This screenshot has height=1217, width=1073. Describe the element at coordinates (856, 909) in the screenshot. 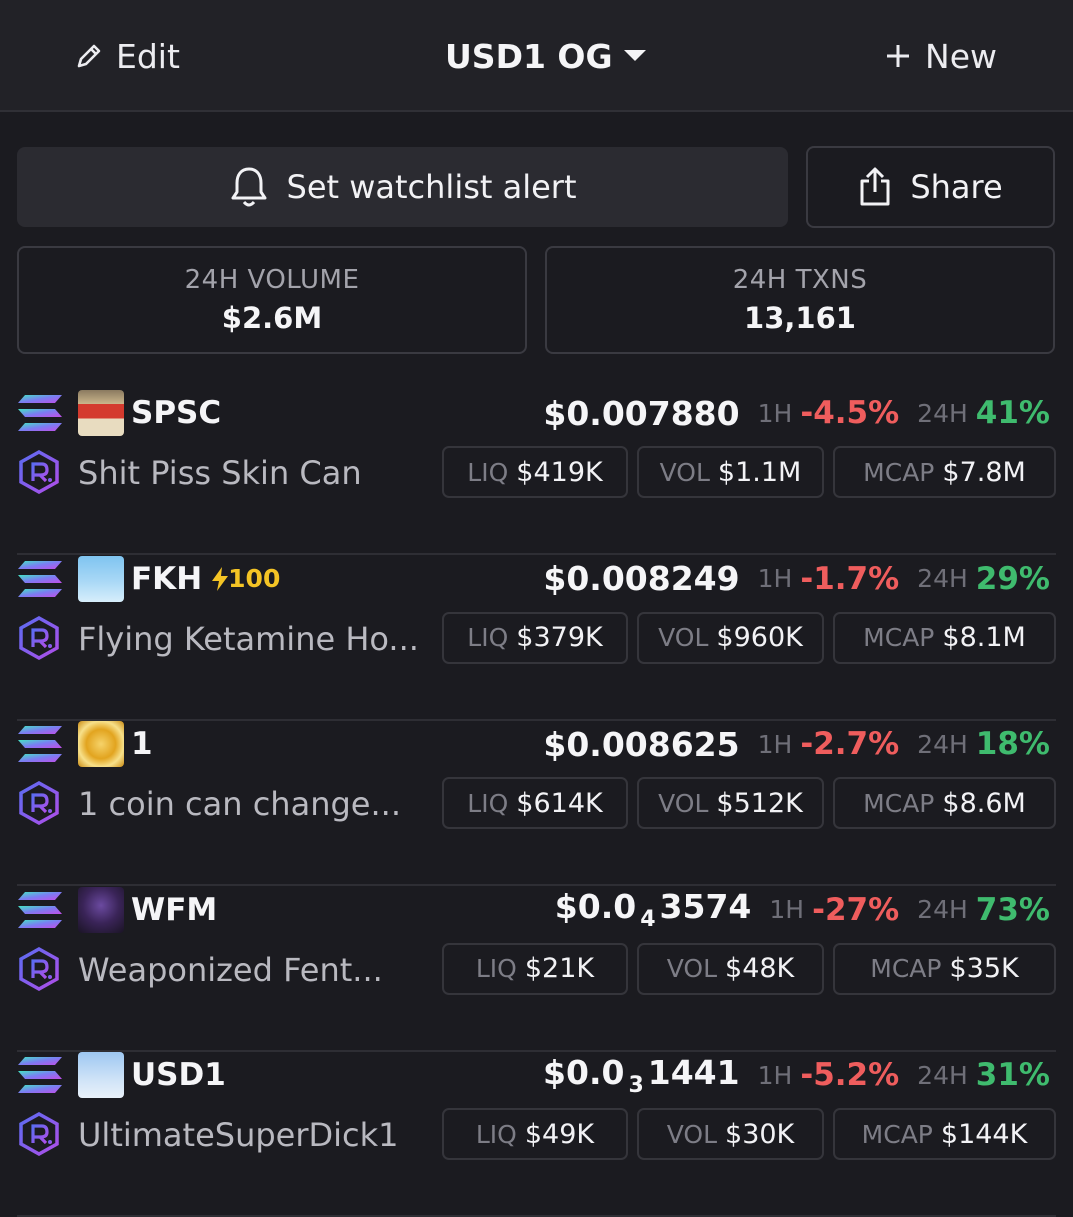

I see `change-1h-value: -27%` at that location.